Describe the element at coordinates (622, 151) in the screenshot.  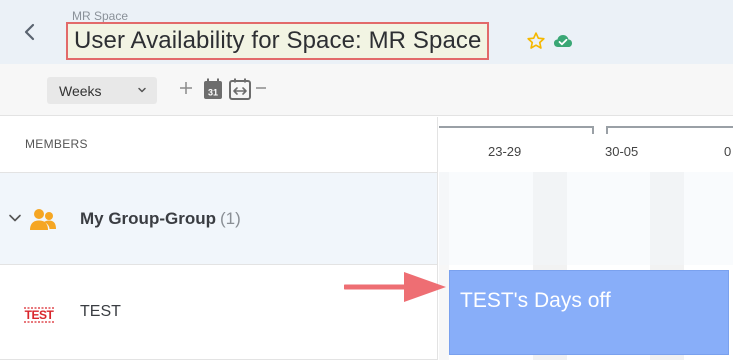
I see `week-label: 30-05` at that location.